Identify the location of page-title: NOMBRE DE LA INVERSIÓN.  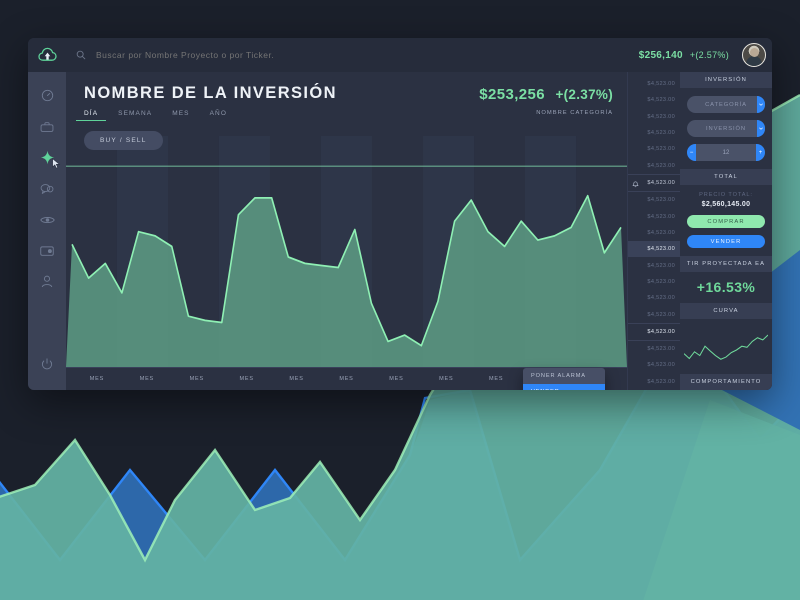
(210, 93).